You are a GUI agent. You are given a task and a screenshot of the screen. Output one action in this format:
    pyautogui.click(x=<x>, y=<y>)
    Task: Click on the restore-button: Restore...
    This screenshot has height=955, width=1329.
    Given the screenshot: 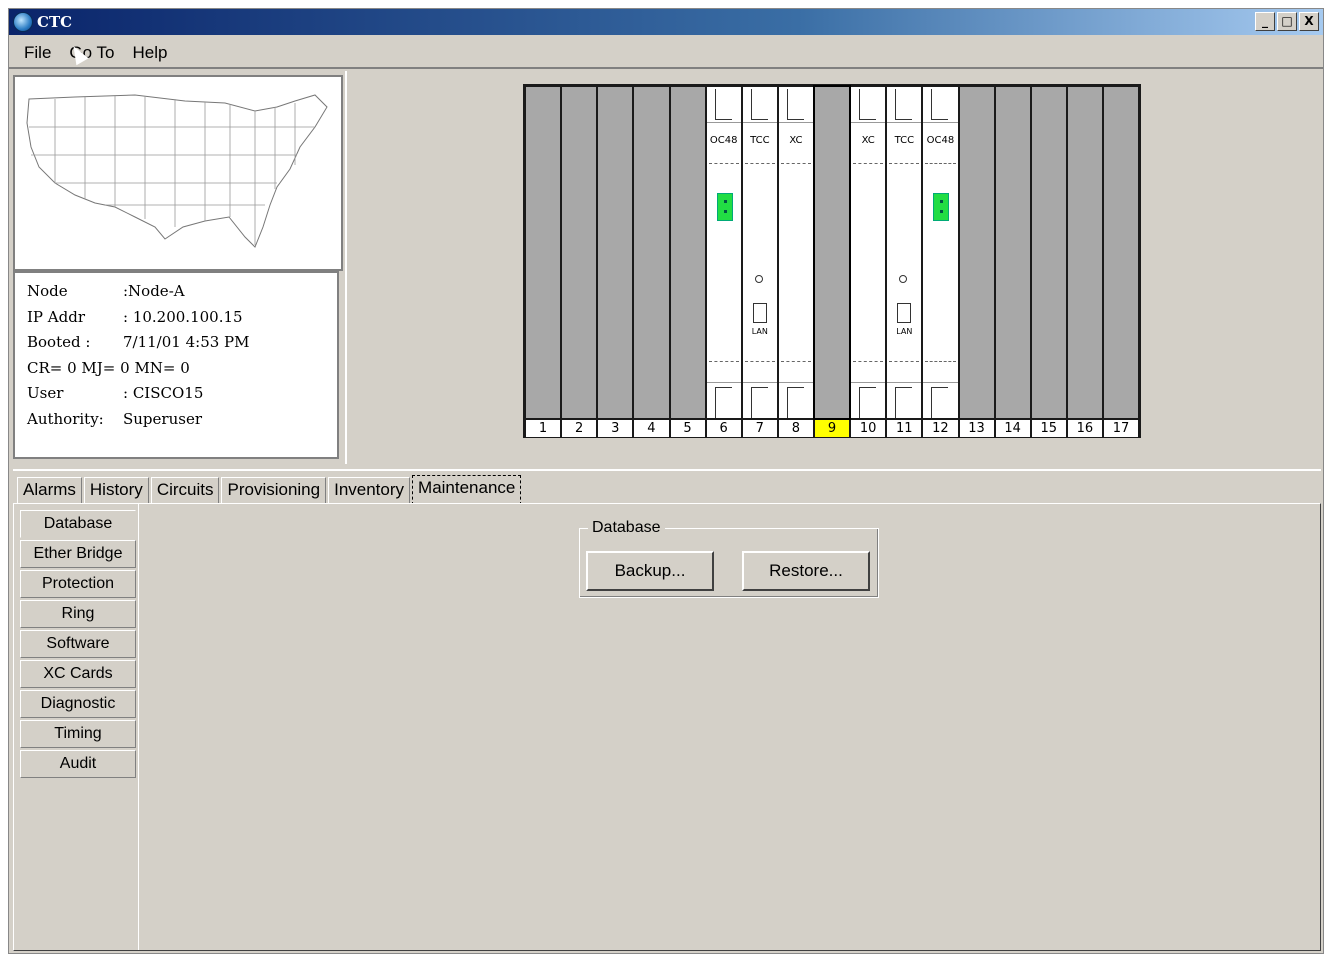 What is the action you would take?
    pyautogui.click(x=806, y=571)
    